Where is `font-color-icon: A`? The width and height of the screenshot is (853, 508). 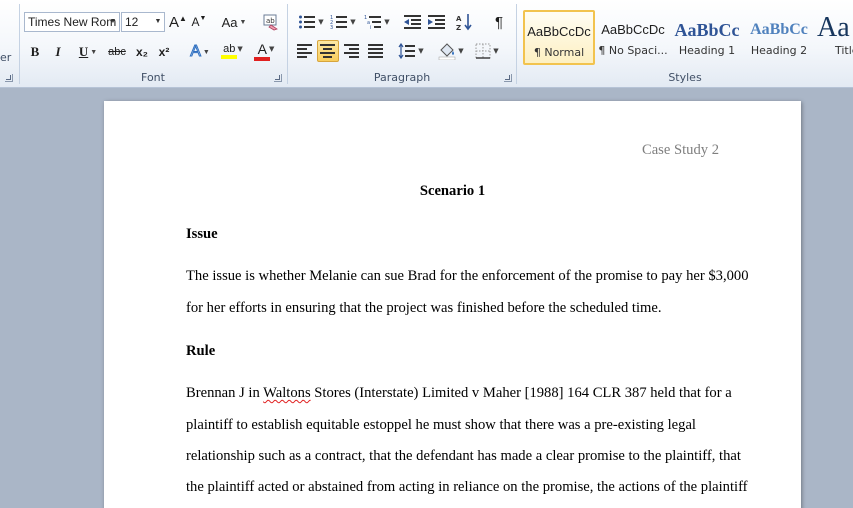 font-color-icon: A is located at coordinates (262, 49).